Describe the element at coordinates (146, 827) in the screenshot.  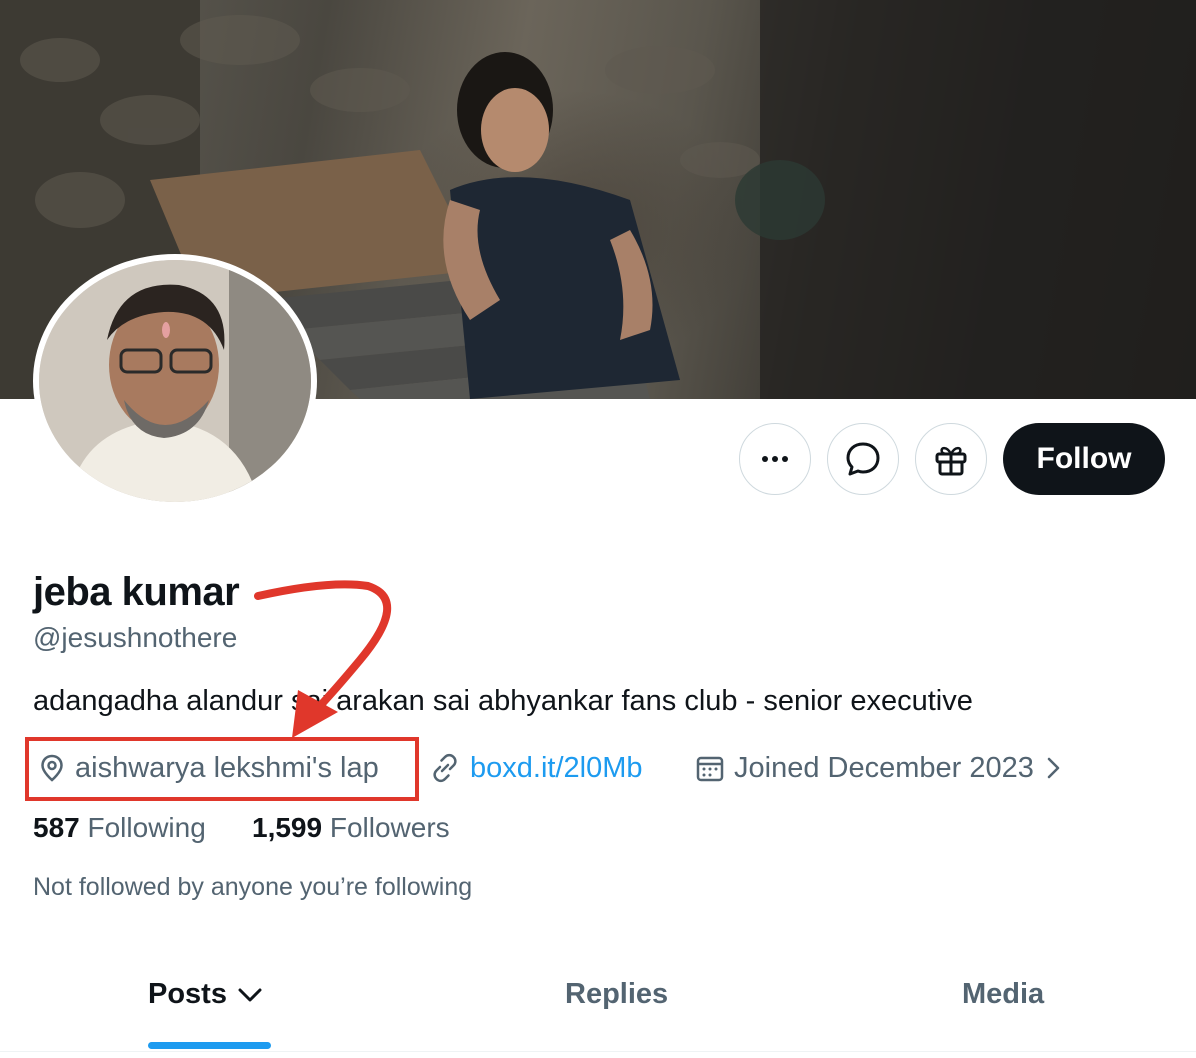
I see `following-label: Following` at that location.